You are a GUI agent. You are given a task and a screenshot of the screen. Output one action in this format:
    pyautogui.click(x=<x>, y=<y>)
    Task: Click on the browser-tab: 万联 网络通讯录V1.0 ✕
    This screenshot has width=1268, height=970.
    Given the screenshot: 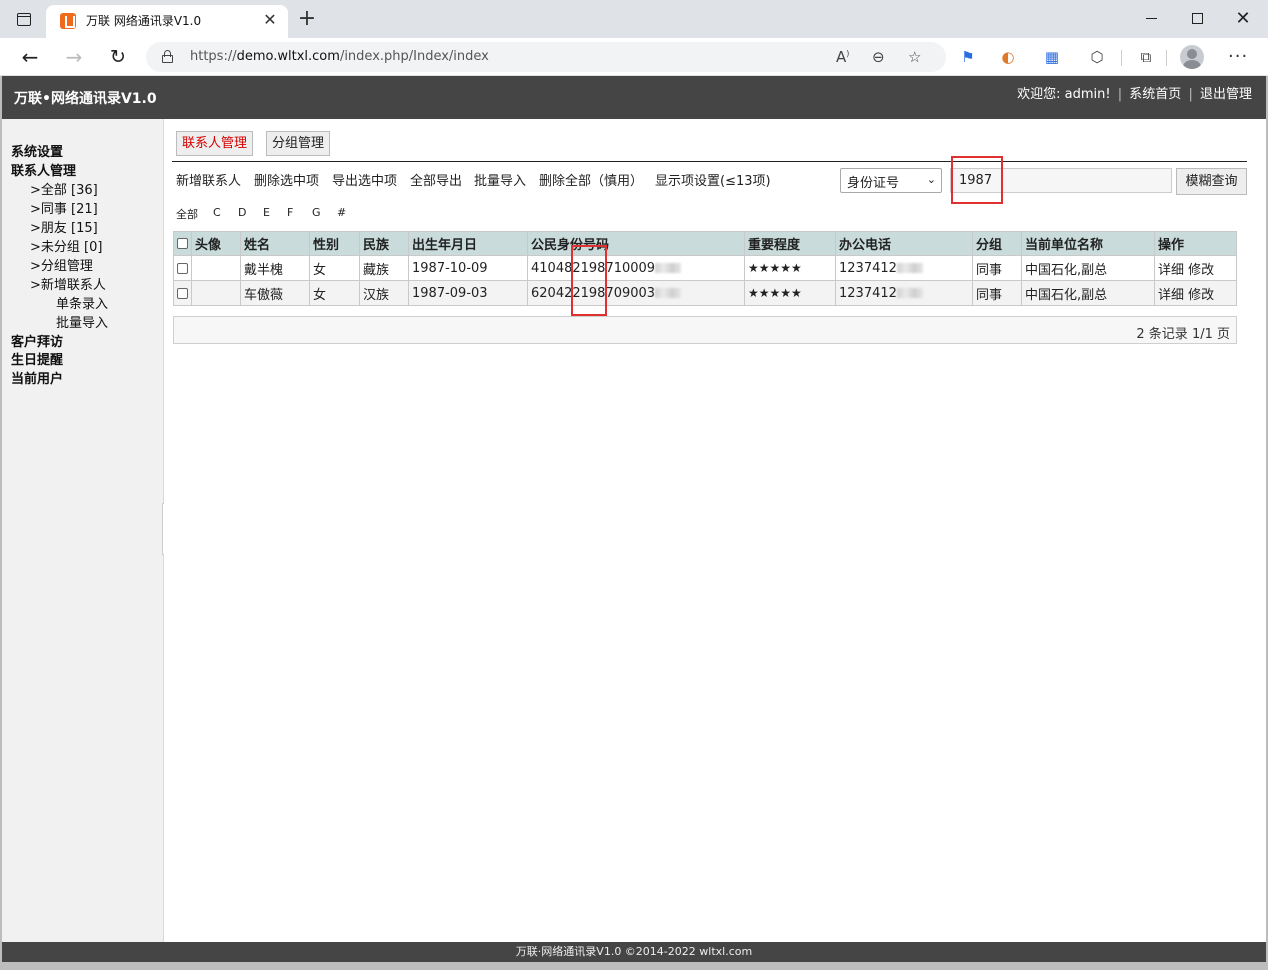 What is the action you would take?
    pyautogui.click(x=167, y=21)
    